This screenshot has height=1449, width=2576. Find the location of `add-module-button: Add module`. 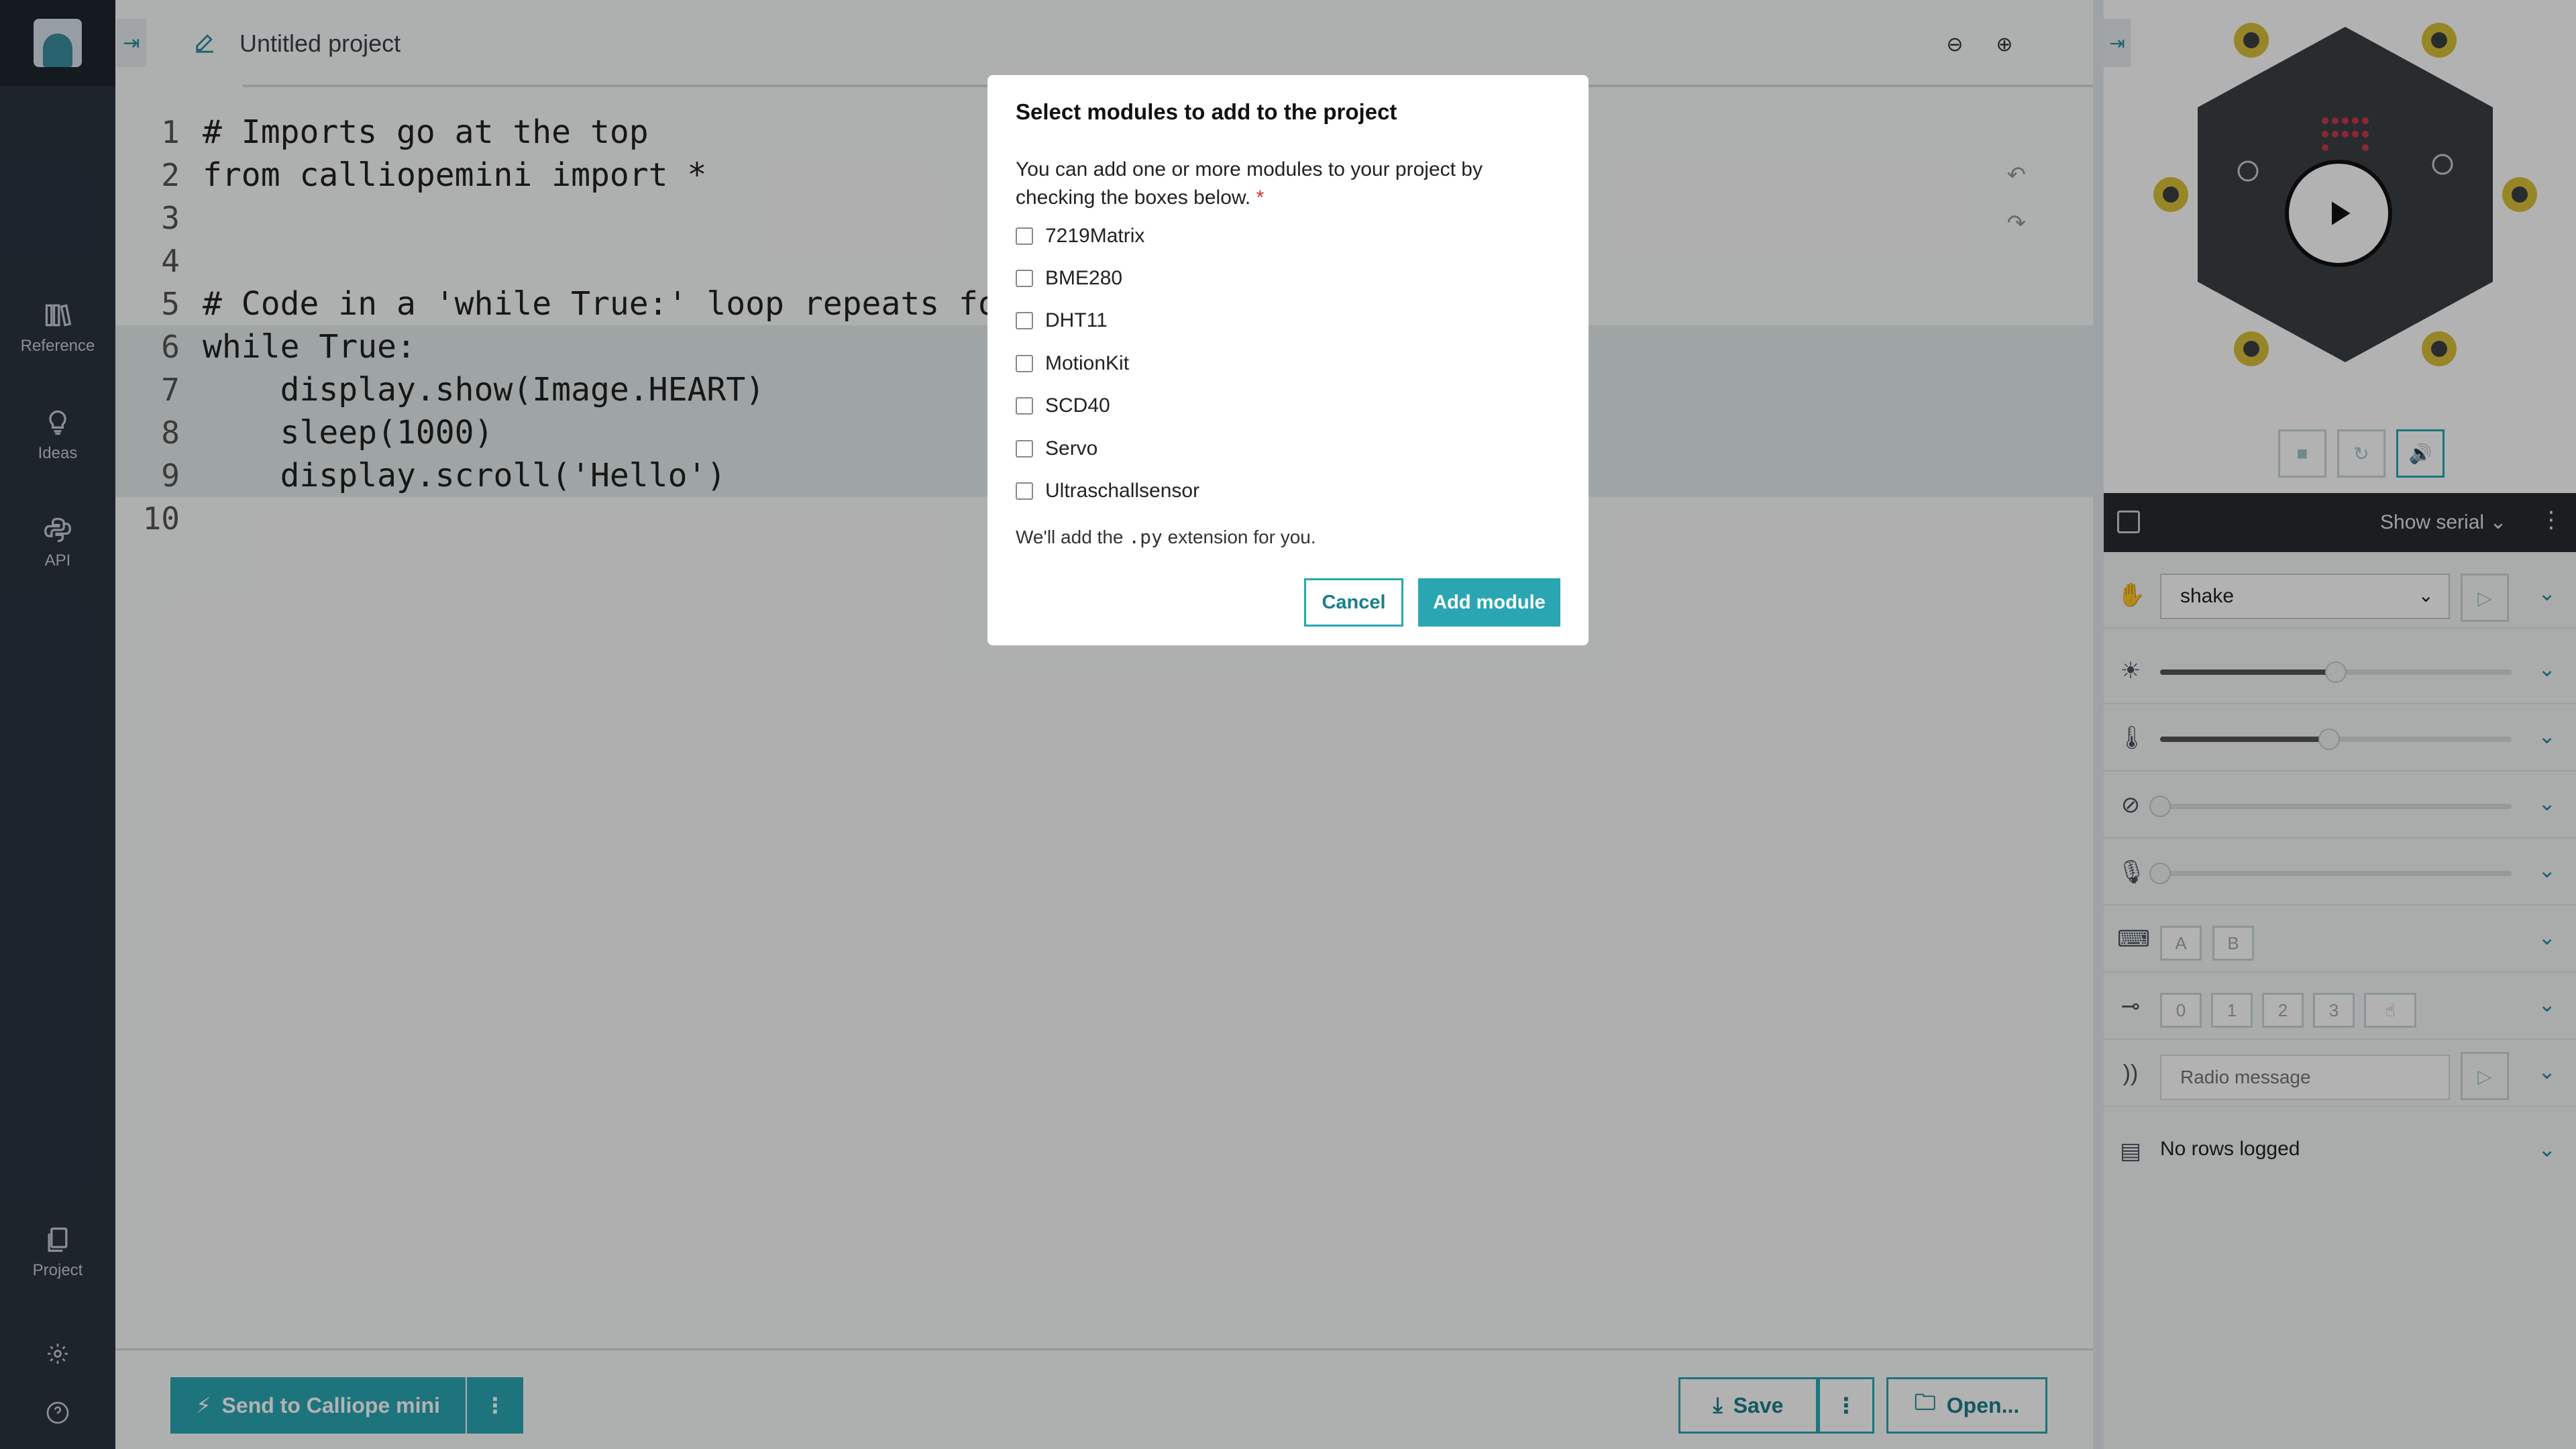

add-module-button: Add module is located at coordinates (1489, 602).